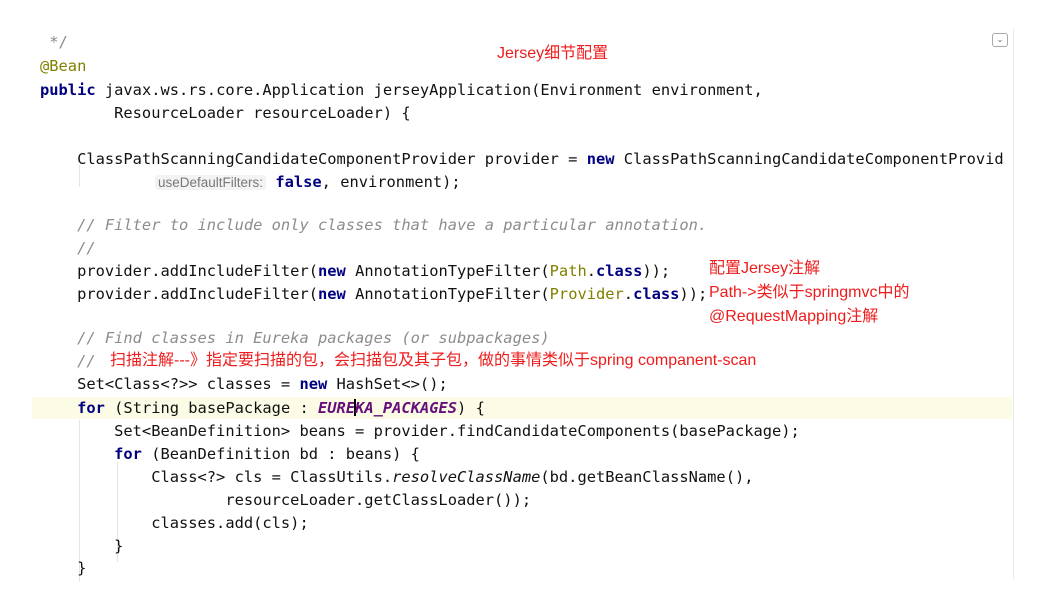 This screenshot has height=591, width=1056. I want to click on annotation-config-jersey: 配置Jersey注解, so click(765, 268).